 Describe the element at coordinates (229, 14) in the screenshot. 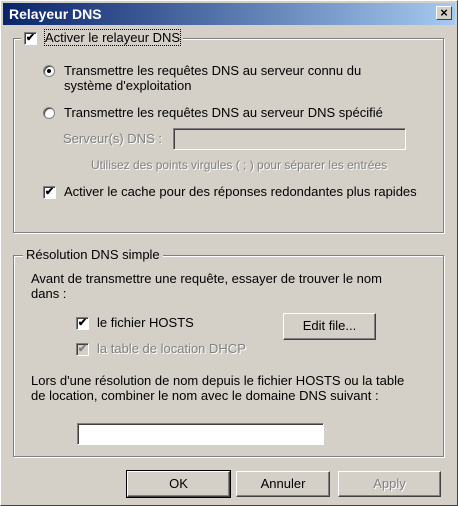

I see `title-bar: Relayeur DNS ×` at that location.